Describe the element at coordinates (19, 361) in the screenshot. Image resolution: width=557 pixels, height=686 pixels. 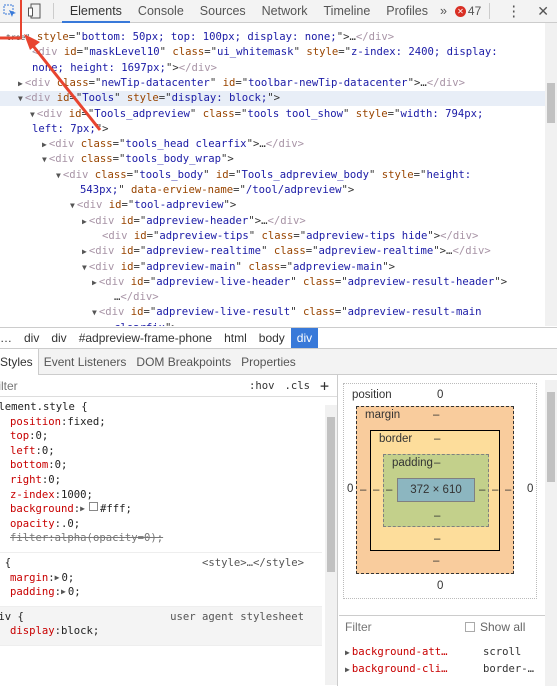
I see `tab-styles: Styles` at that location.